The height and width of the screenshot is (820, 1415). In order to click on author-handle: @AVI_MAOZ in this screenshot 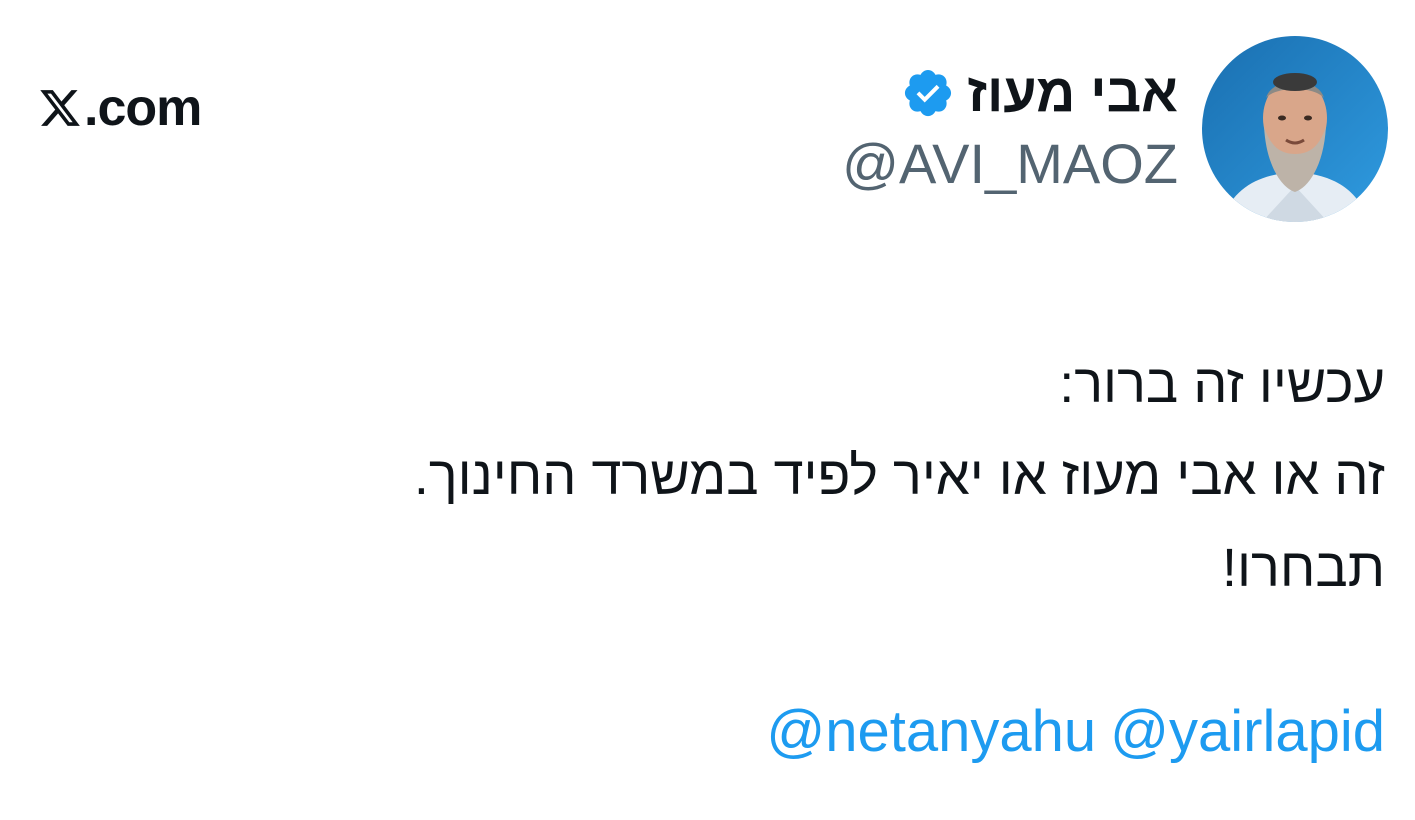, I will do `click(1010, 164)`.